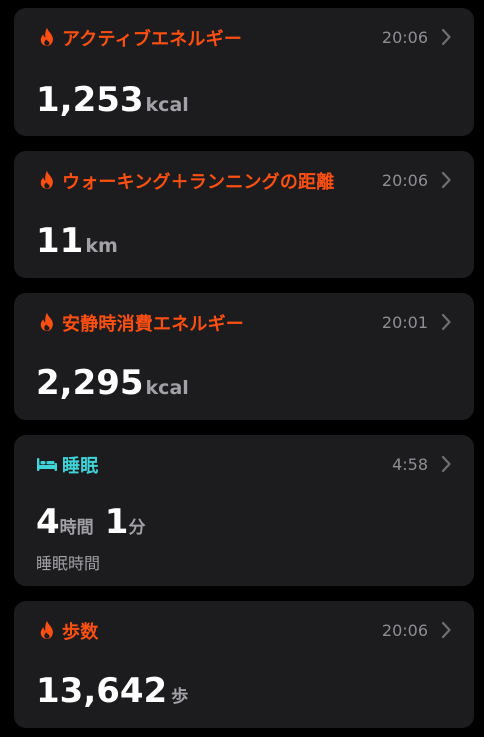 The height and width of the screenshot is (737, 484). What do you see at coordinates (198, 182) in the screenshot?
I see `card-title: ウォーキング＋ランニングの距離` at bounding box center [198, 182].